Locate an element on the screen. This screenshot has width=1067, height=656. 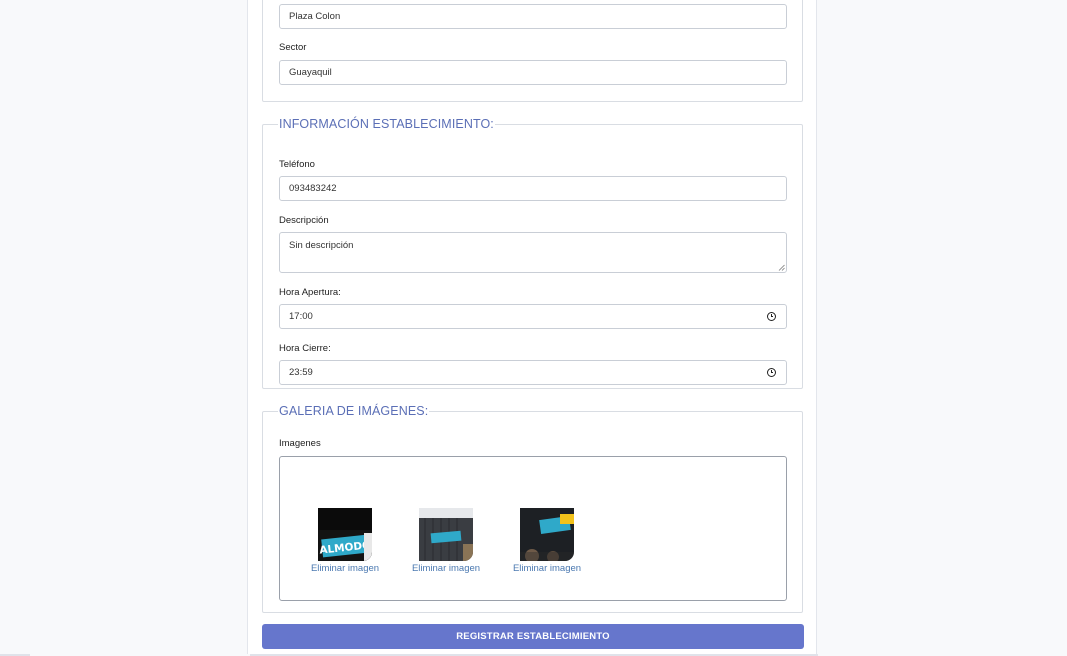
gallery-legend: GALERIA DE IMÁGENES: is located at coordinates (354, 411).